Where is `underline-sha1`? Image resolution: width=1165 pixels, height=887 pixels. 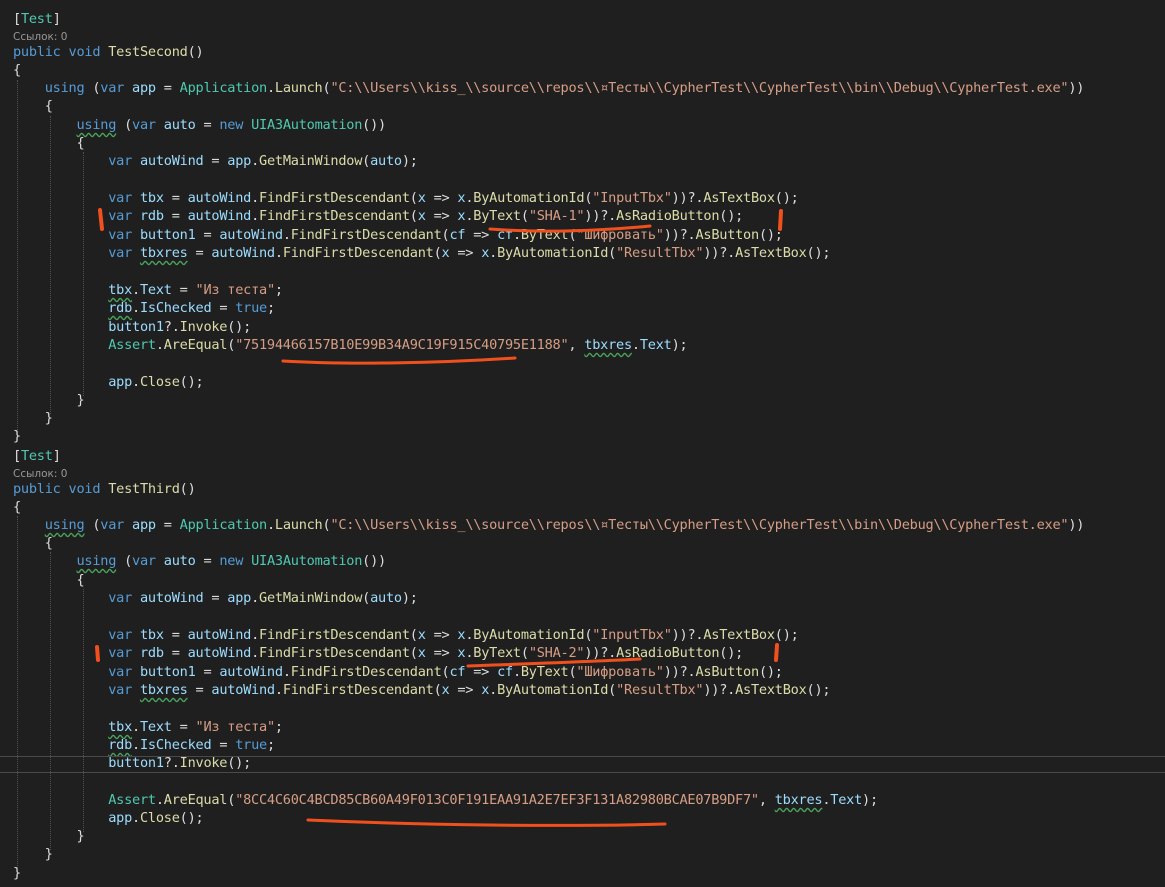
underline-sha1 is located at coordinates (570, 228).